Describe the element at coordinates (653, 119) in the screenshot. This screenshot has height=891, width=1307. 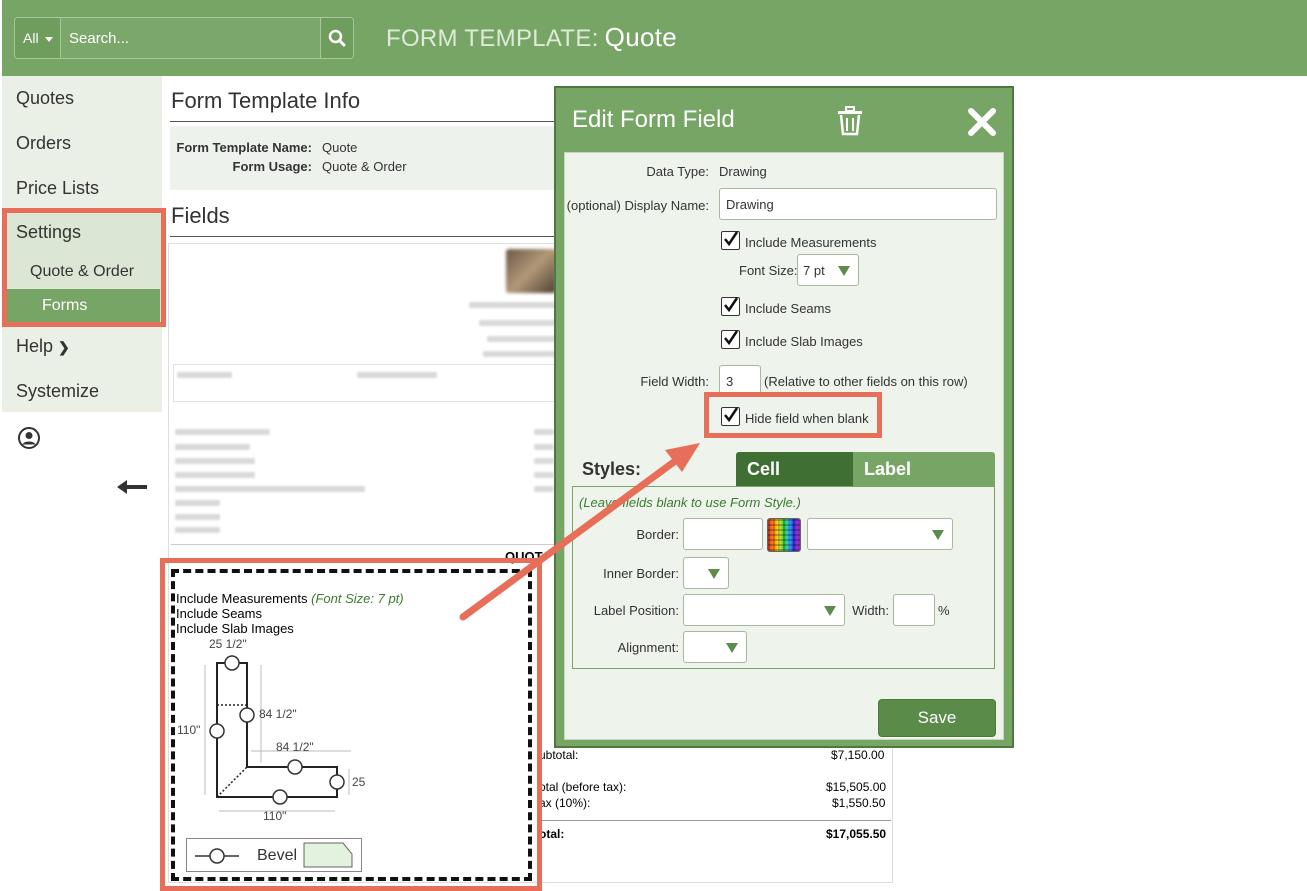
I see `dialog-title: Edit Form Field` at that location.